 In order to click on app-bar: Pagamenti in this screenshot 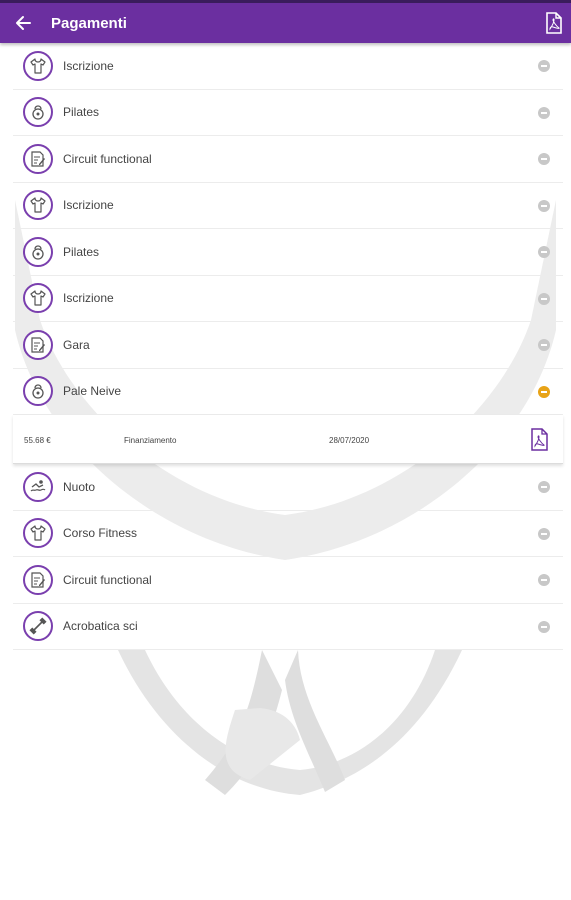, I will do `click(285, 21)`.